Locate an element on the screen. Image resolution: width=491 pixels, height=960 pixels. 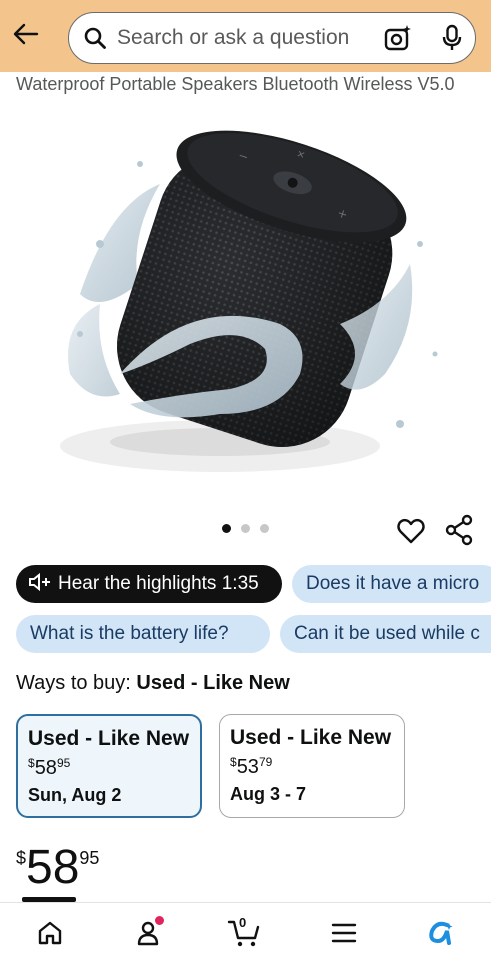
question-chip: What is the battery life? is located at coordinates (143, 634).